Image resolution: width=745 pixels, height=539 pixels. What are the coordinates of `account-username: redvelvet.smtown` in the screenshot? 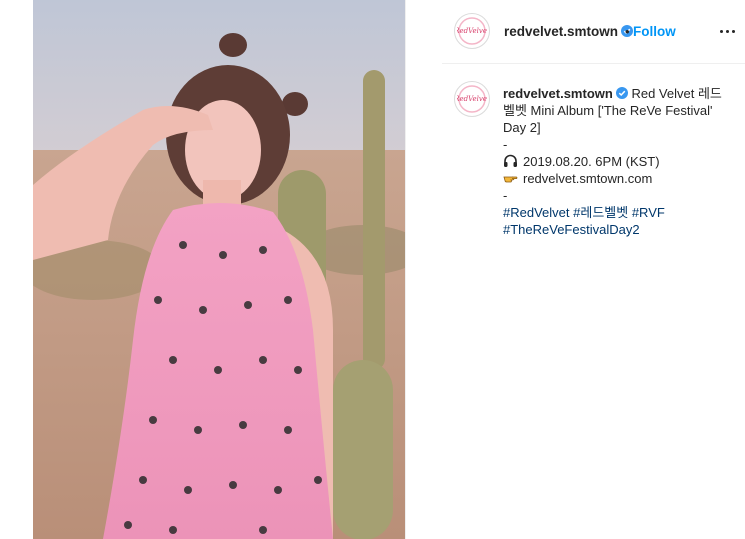 It's located at (569, 31).